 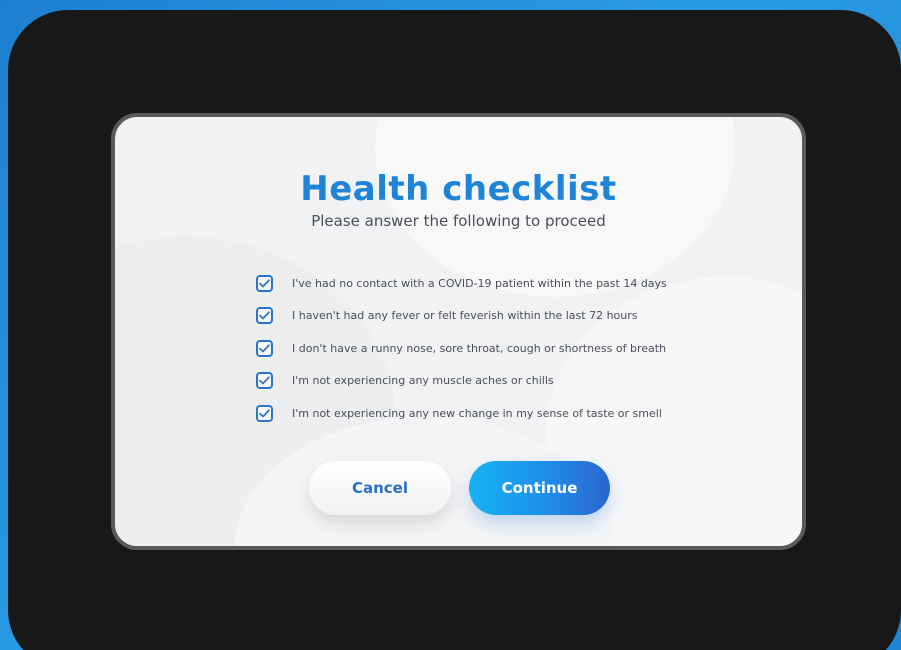 I want to click on cancel-button: Cancel, so click(x=380, y=488).